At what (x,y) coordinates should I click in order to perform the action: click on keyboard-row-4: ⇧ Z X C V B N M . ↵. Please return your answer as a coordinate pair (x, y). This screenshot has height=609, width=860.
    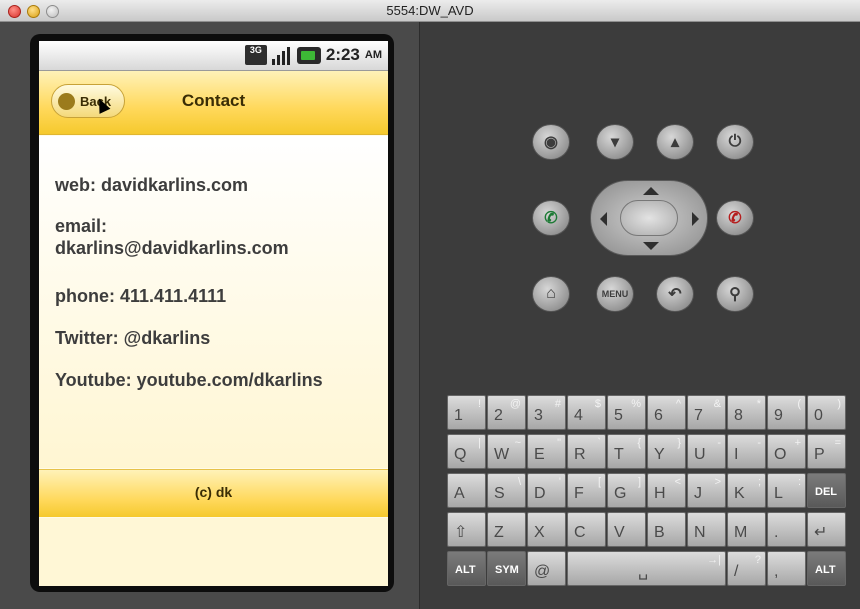
    Looking at the image, I should click on (646, 529).